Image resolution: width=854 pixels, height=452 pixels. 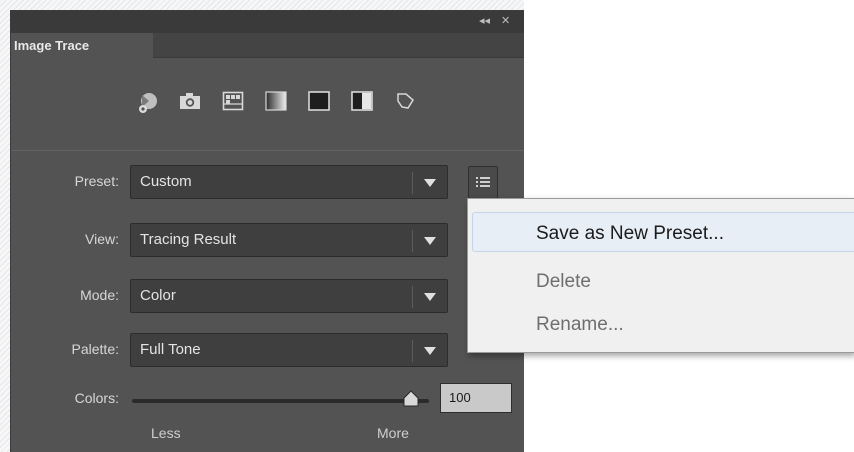 What do you see at coordinates (476, 398) in the screenshot?
I see `colors-value-field: 100` at bounding box center [476, 398].